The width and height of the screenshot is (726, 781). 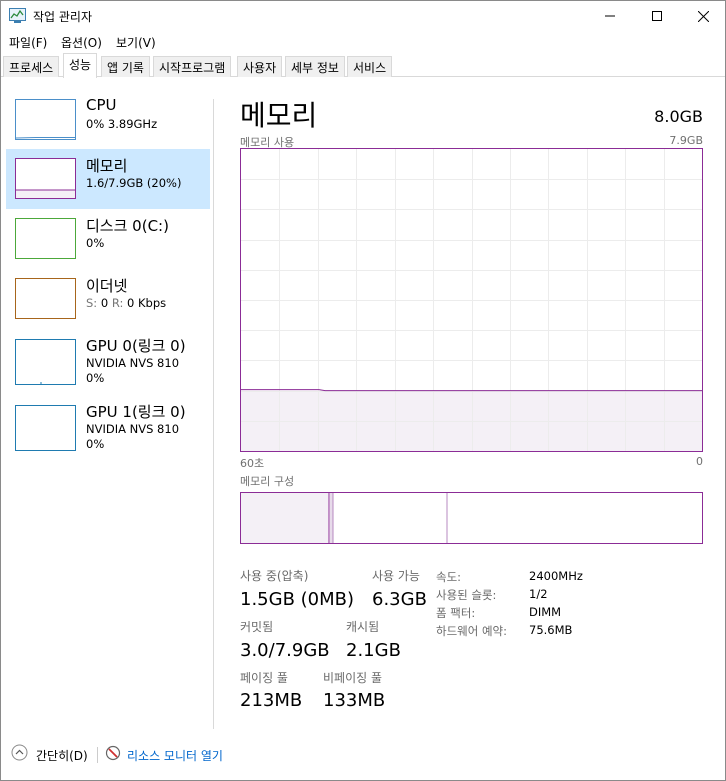 I want to click on time-axis-end: 0, so click(x=699, y=461).